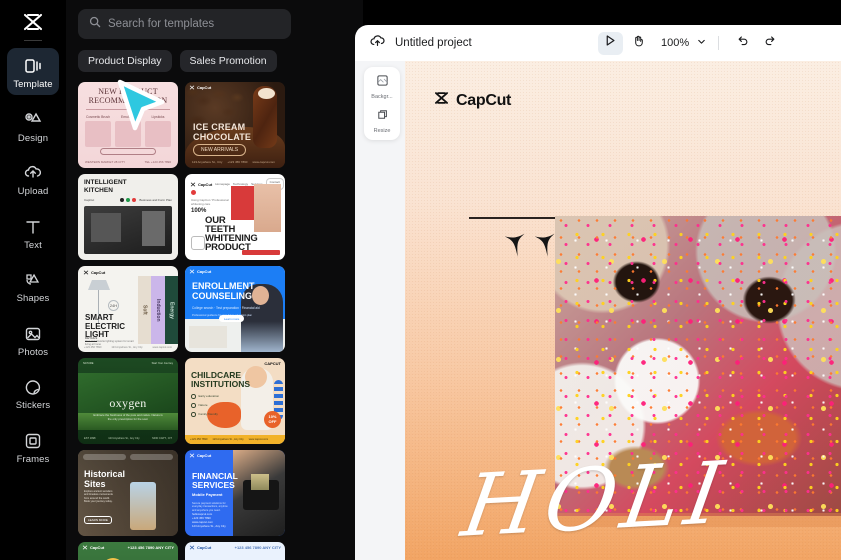 This screenshot has height=560, width=841. What do you see at coordinates (105, 162) in the screenshot?
I see `card-footer-left: WESTERN MARKET 28 CITY` at bounding box center [105, 162].